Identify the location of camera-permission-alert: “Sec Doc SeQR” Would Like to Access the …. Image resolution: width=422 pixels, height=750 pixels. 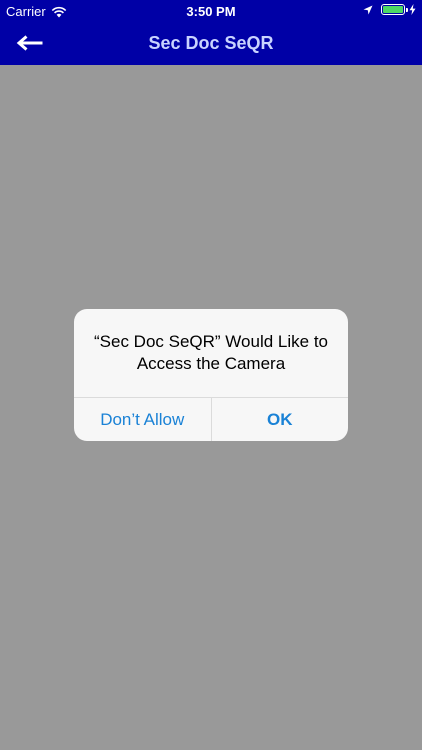
(211, 375).